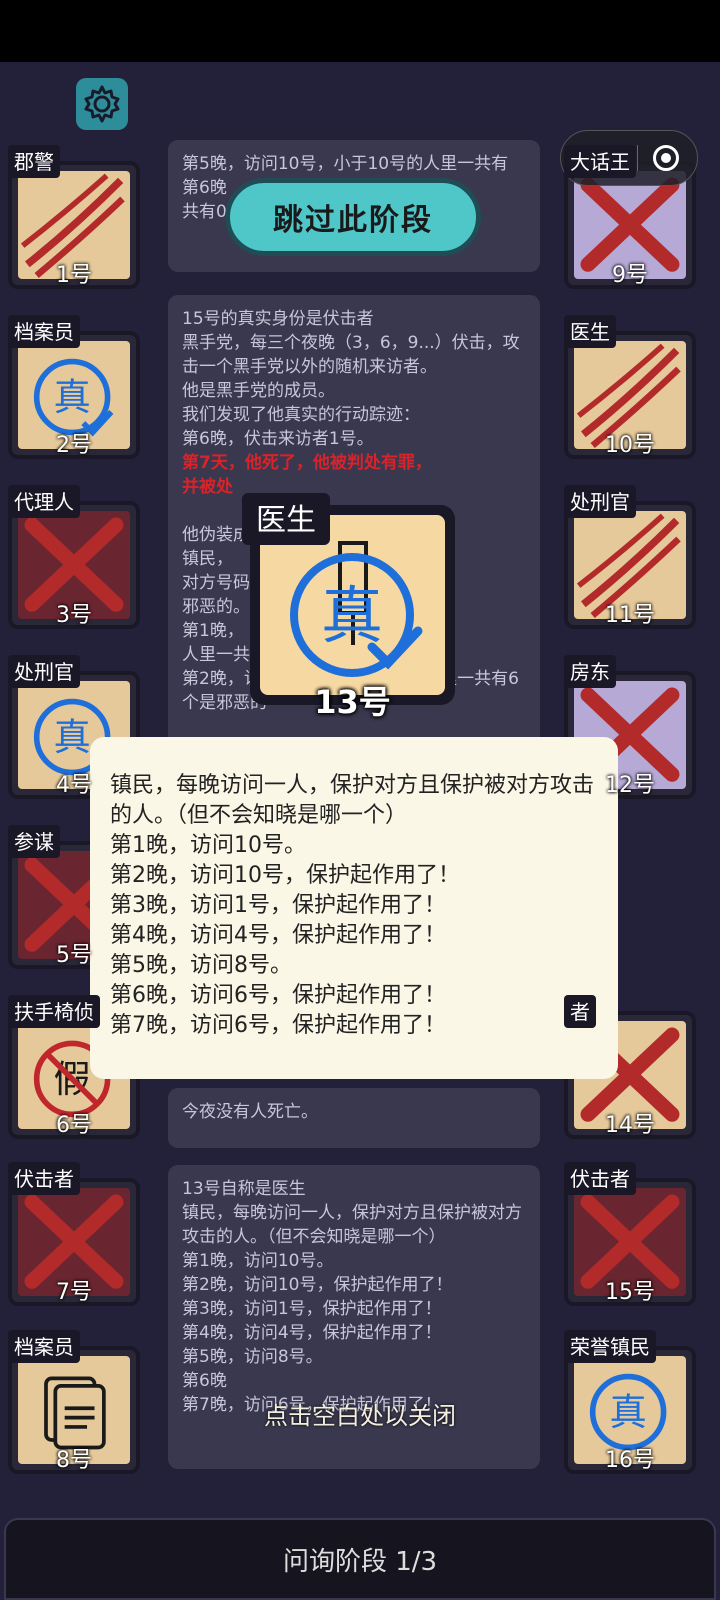 This screenshot has width=720, height=1600. What do you see at coordinates (74, 615) in the screenshot?
I see `player-number: 3号` at bounding box center [74, 615].